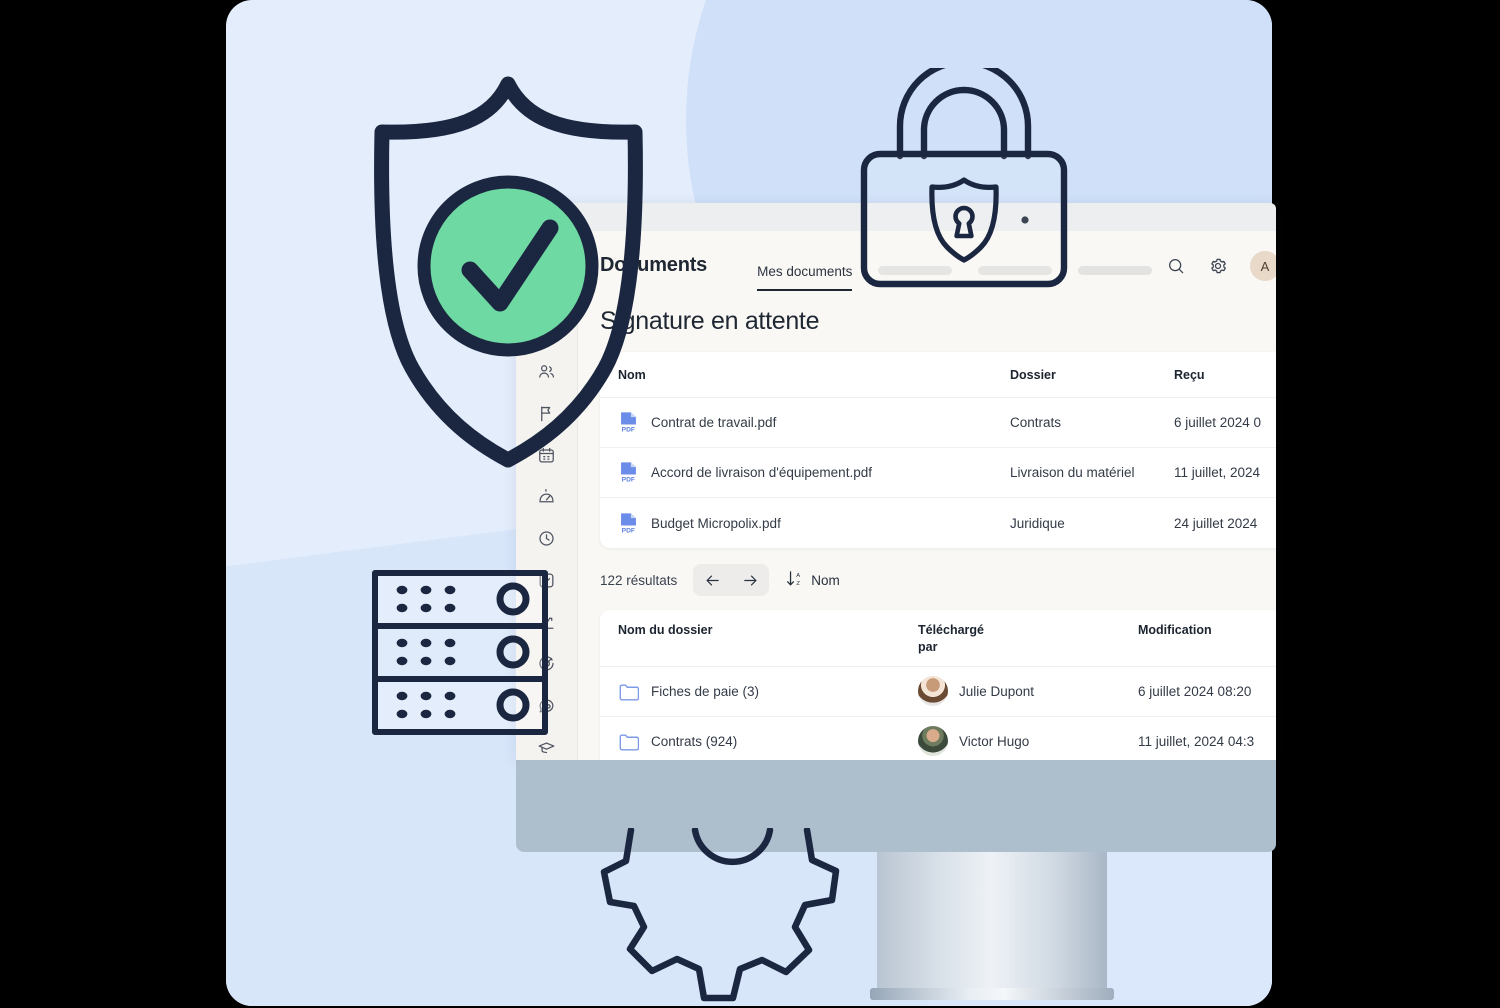 This screenshot has height=1008, width=1500. I want to click on folder-modified: 11 juillet, 2024 04:3, so click(1196, 741).